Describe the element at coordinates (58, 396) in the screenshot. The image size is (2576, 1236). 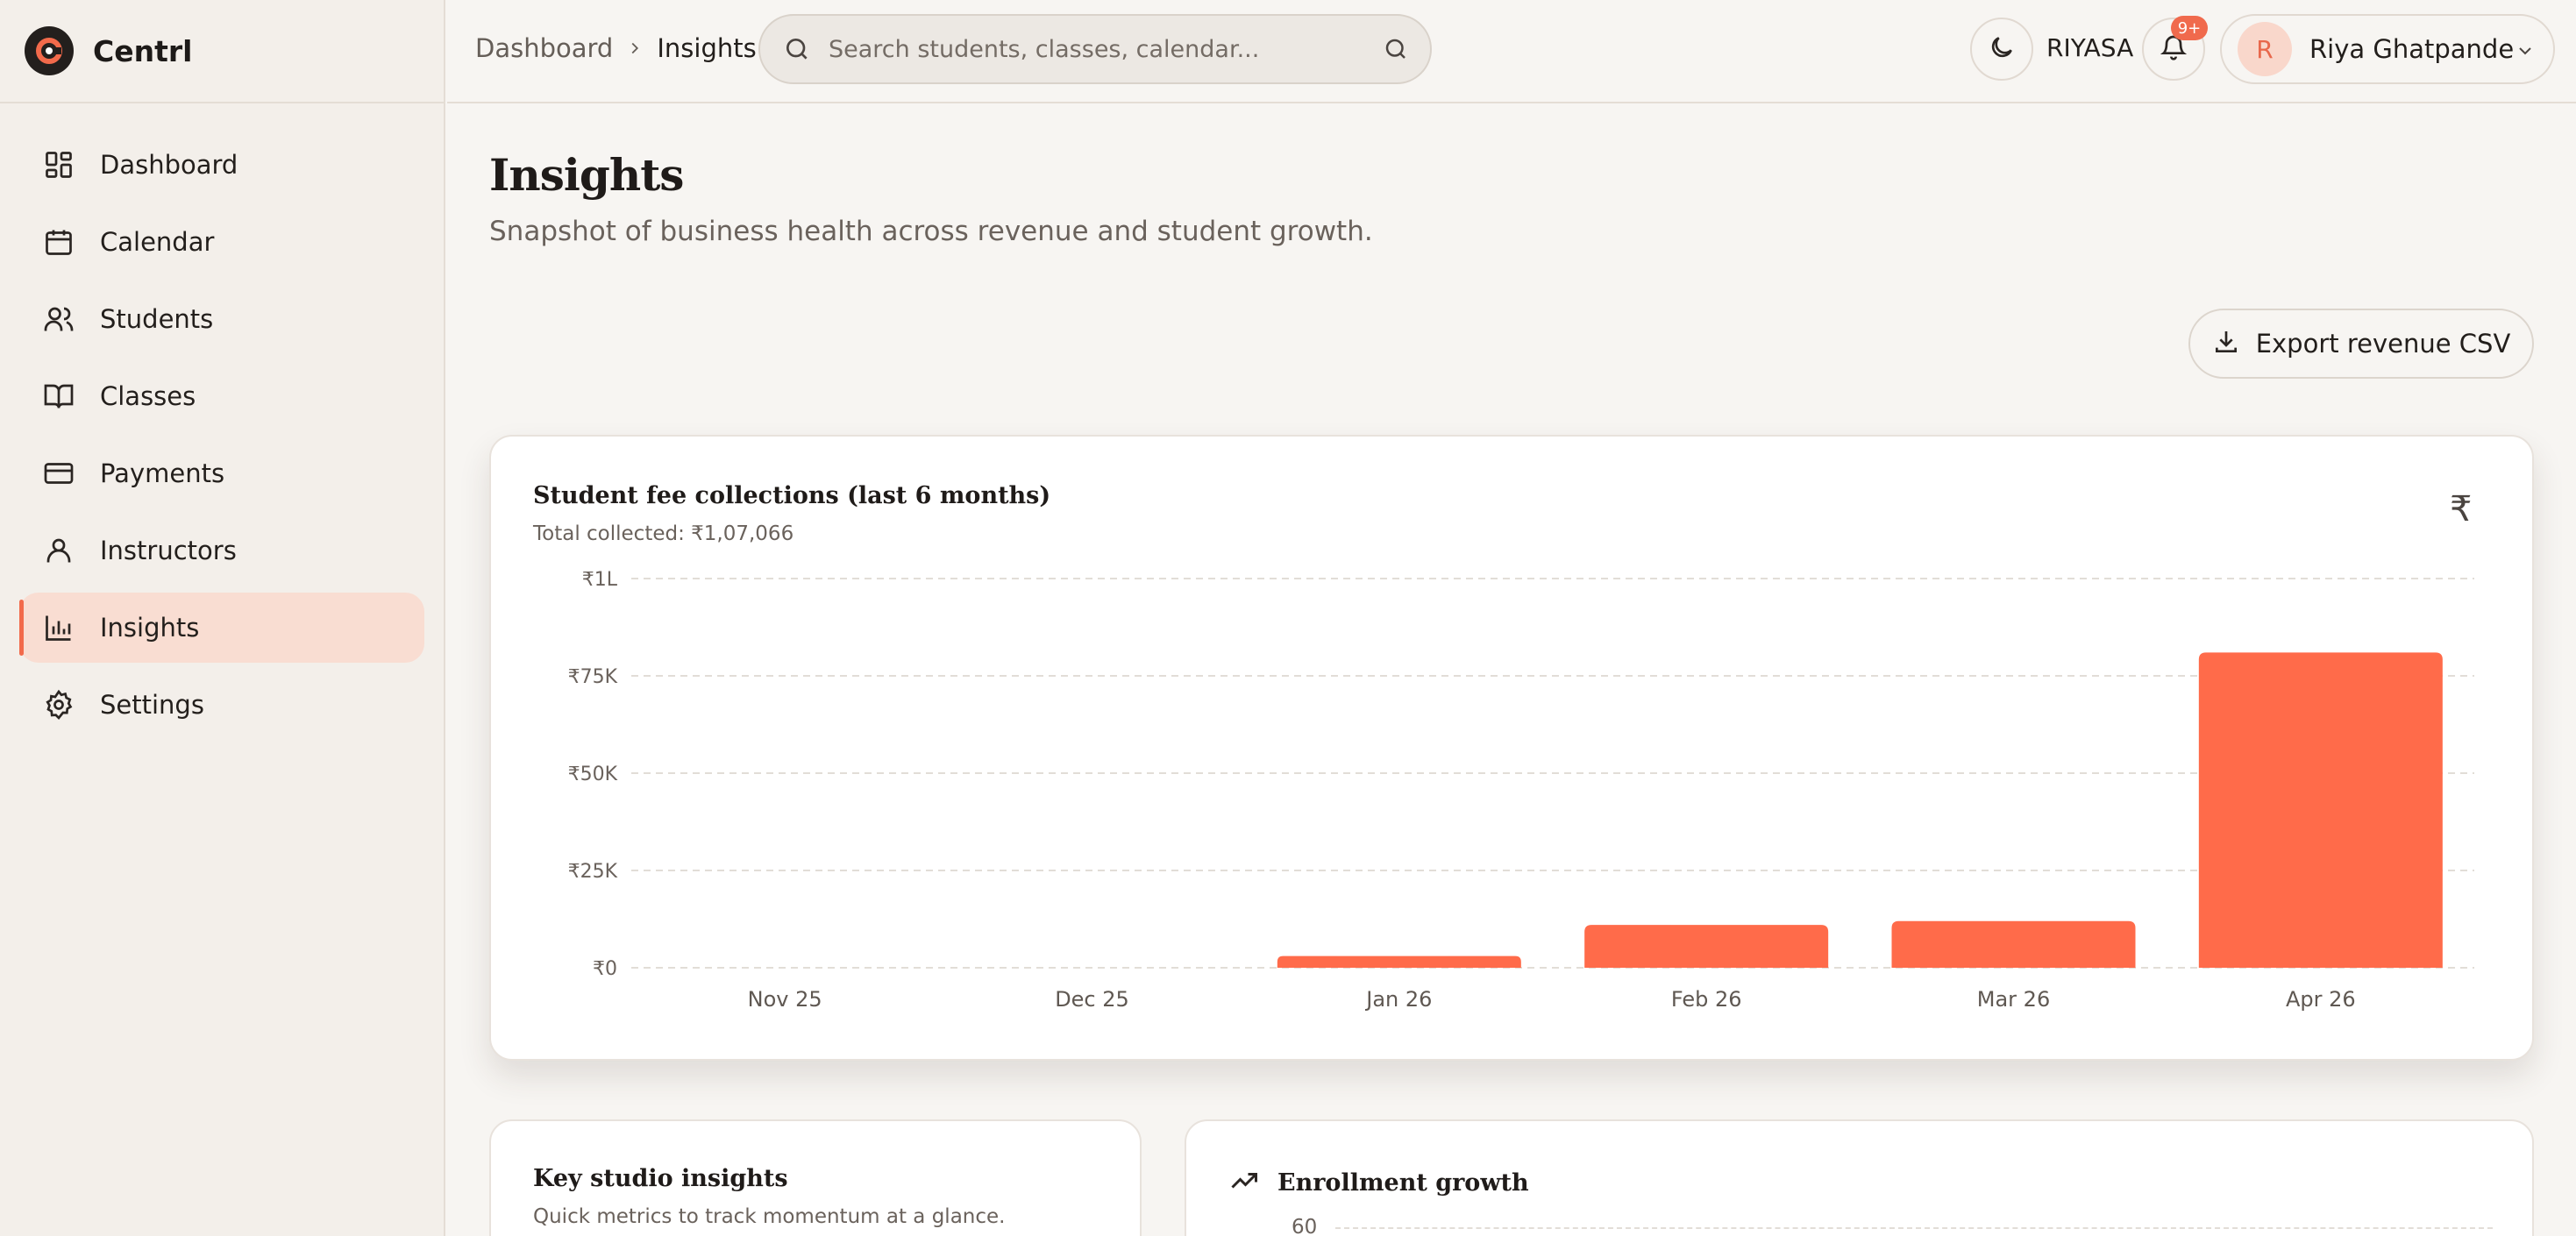
I see `book-icon` at that location.